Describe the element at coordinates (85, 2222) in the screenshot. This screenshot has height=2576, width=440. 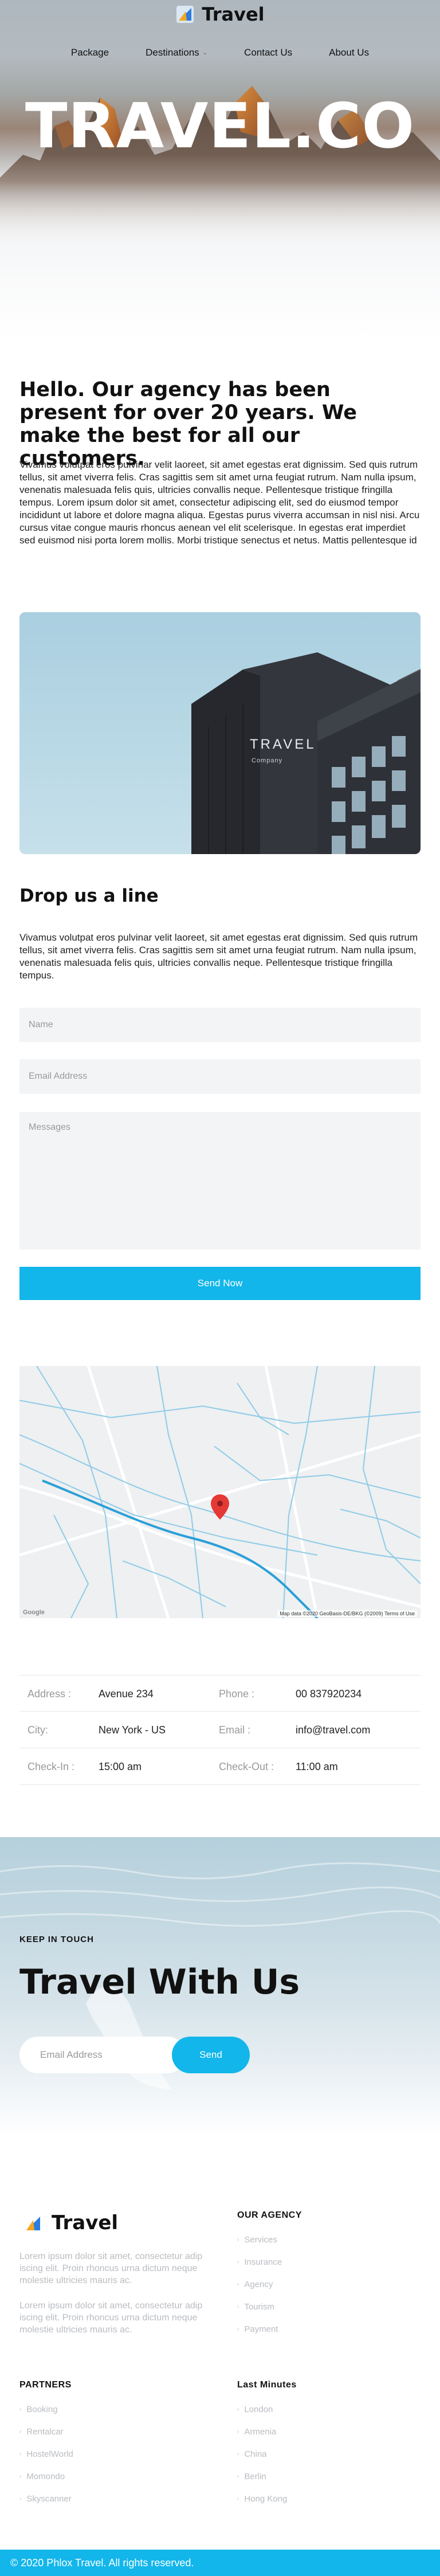
I see `footer-brand-name: Travel` at that location.